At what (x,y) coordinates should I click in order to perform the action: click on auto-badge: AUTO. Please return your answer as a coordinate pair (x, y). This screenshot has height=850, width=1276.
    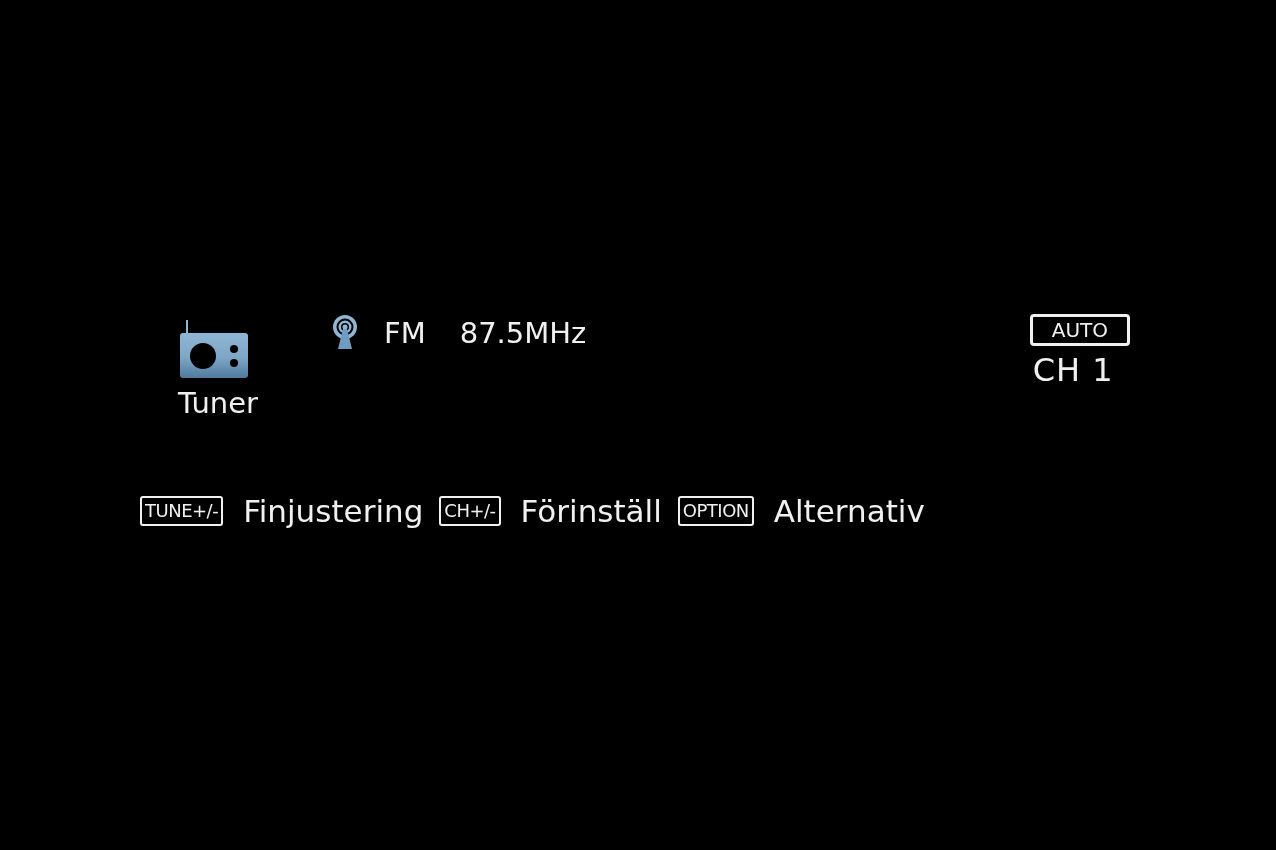
    Looking at the image, I should click on (1079, 330).